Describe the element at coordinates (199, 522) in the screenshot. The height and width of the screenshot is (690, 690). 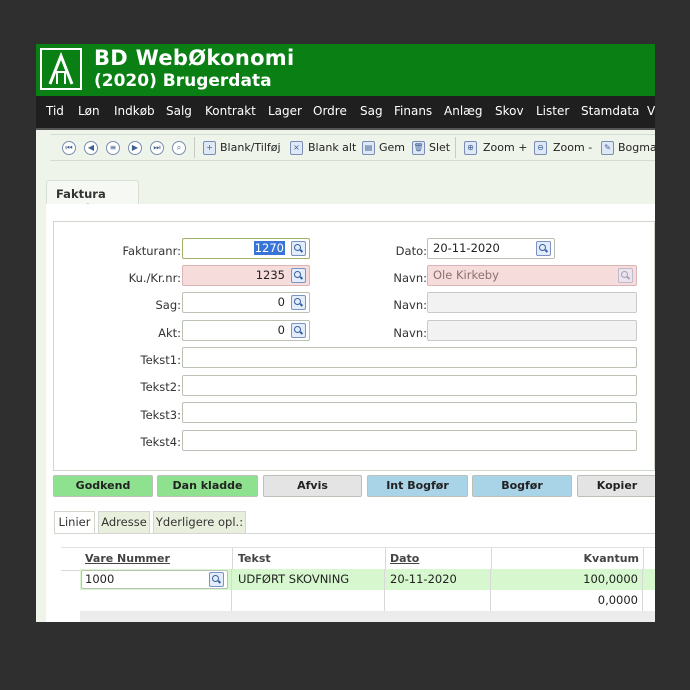
I see `tab-yderligere: Yderligere opl.:` at that location.